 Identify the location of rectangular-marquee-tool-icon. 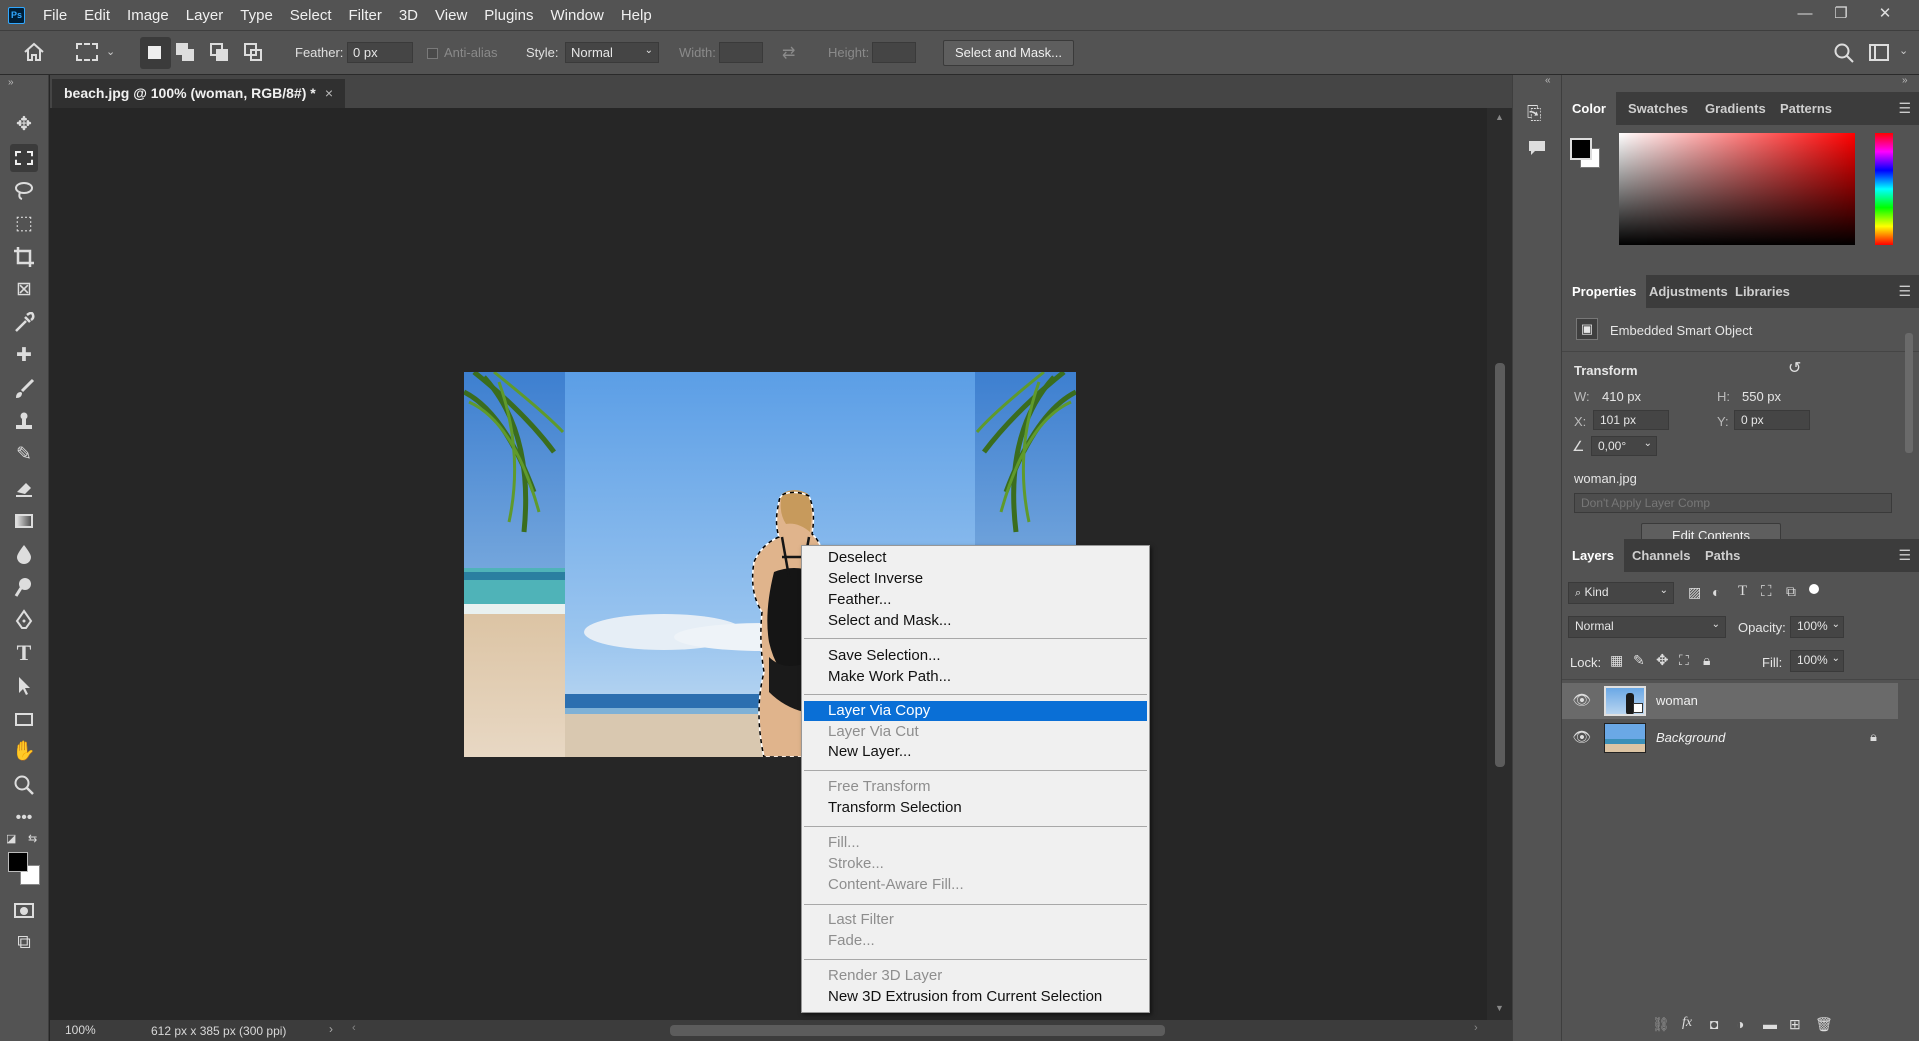
(24, 158).